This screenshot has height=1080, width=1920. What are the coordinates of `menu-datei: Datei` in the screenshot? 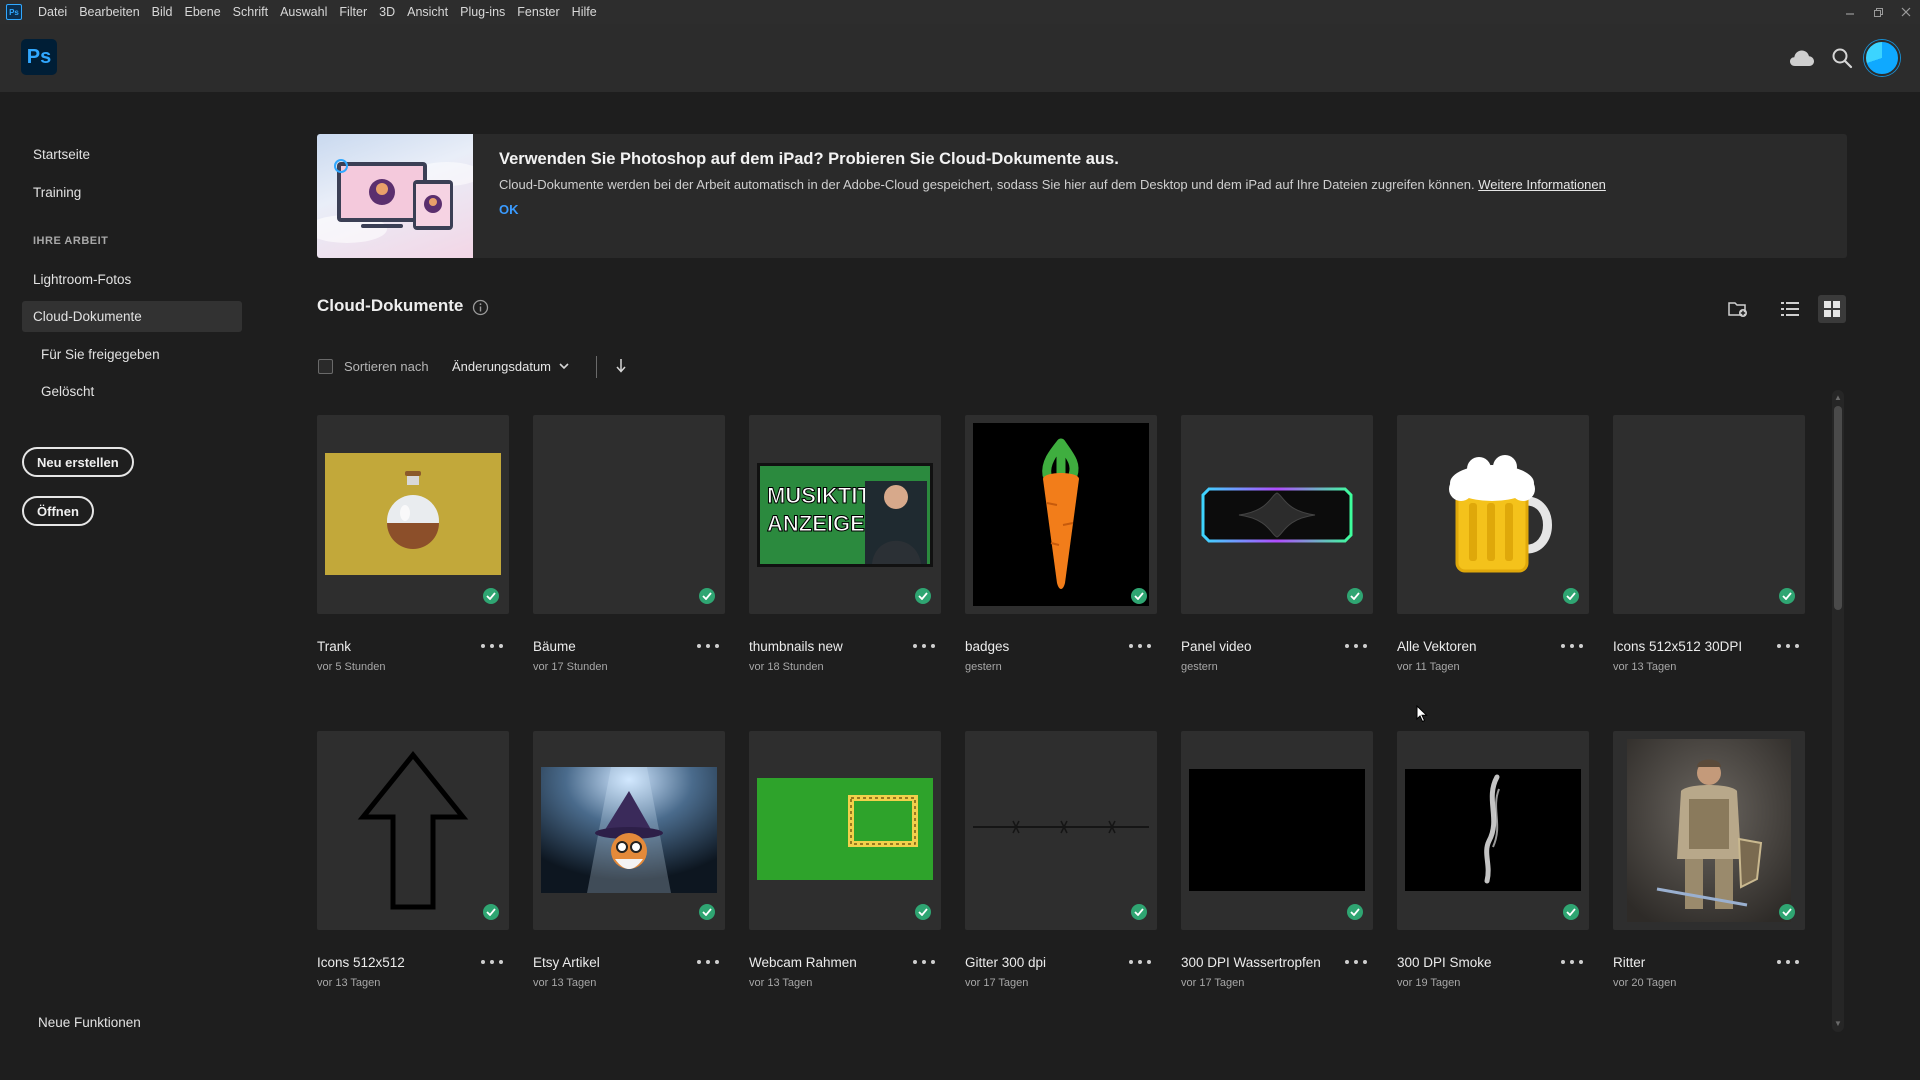 It's located at (52, 12).